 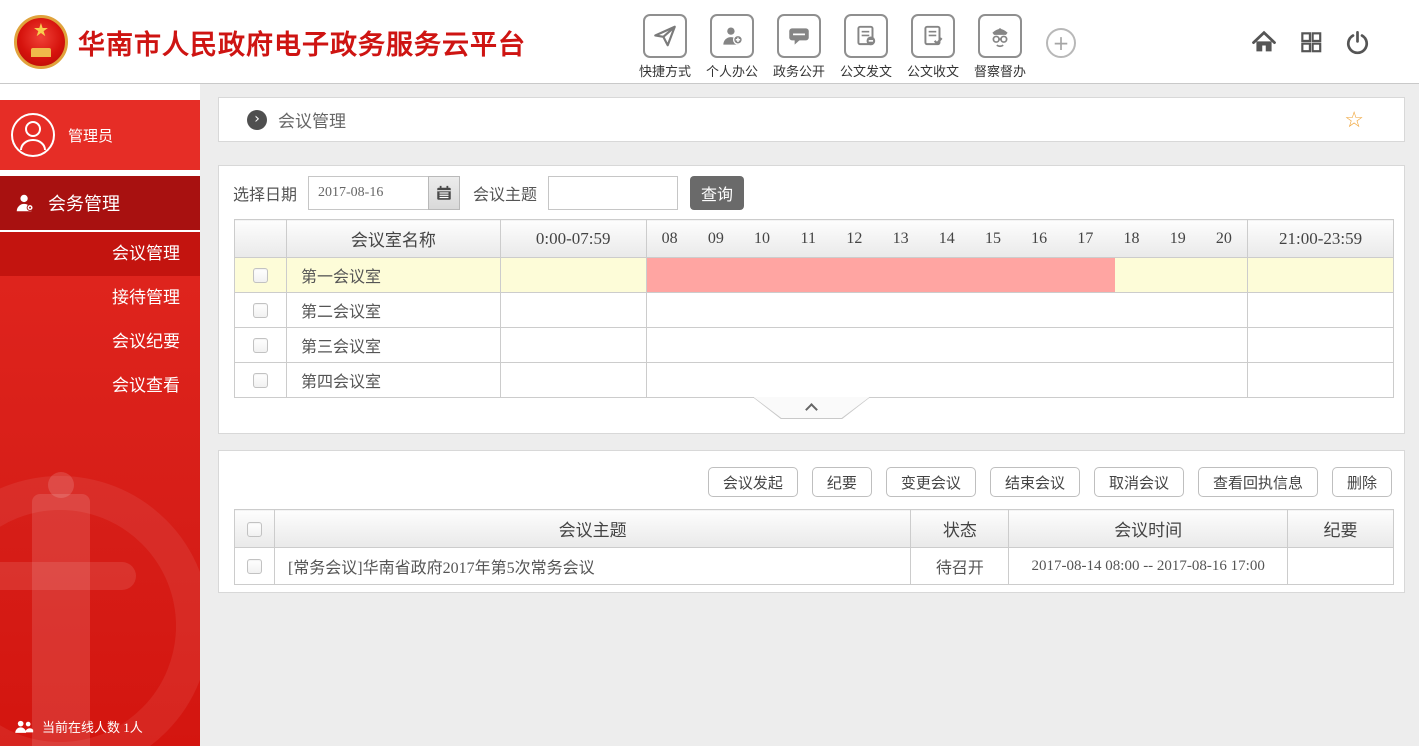 What do you see at coordinates (592, 566) in the screenshot?
I see `meeting-topic-cell: [常务会议]华南省政府2017年第5次常务会议` at bounding box center [592, 566].